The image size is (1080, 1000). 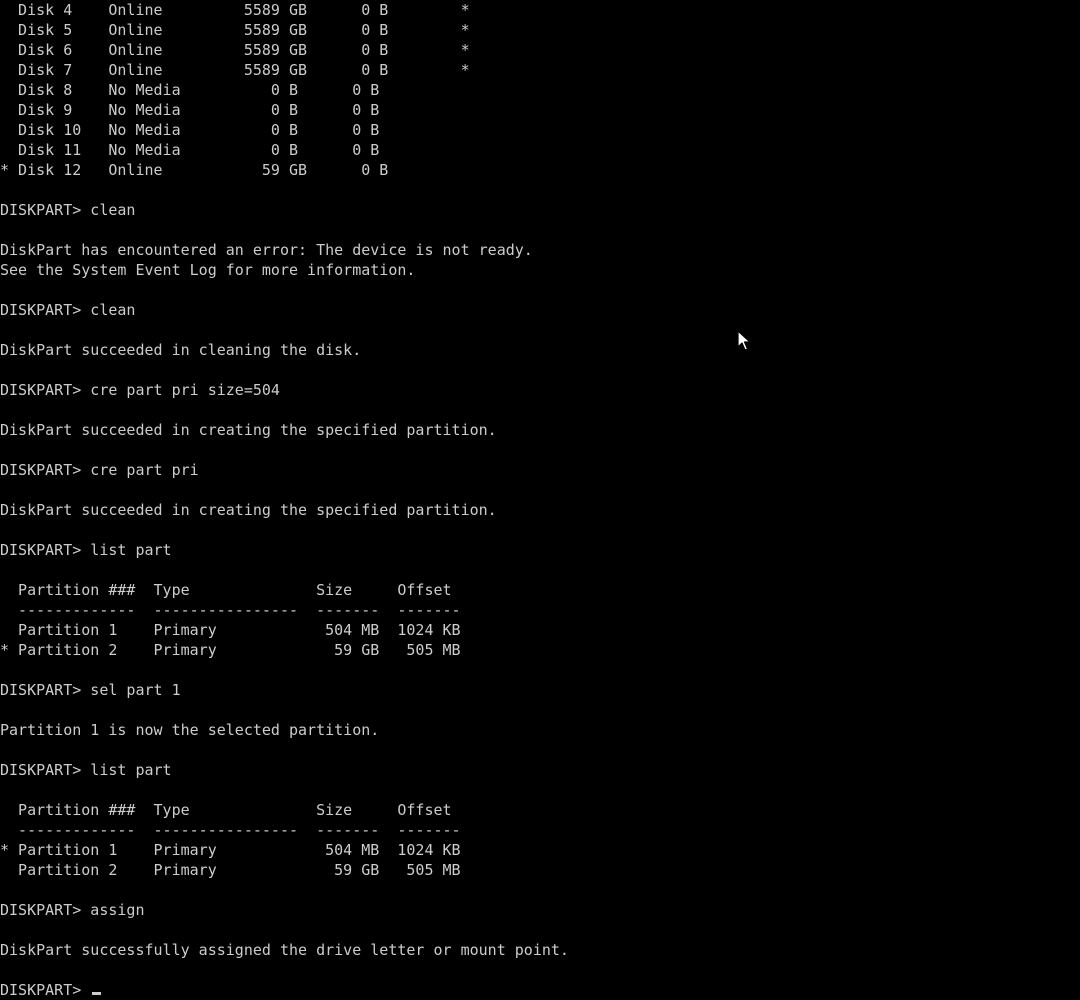 What do you see at coordinates (190, 150) in the screenshot?
I see `console-line: Disk 11 No Media 0 B 0 B` at bounding box center [190, 150].